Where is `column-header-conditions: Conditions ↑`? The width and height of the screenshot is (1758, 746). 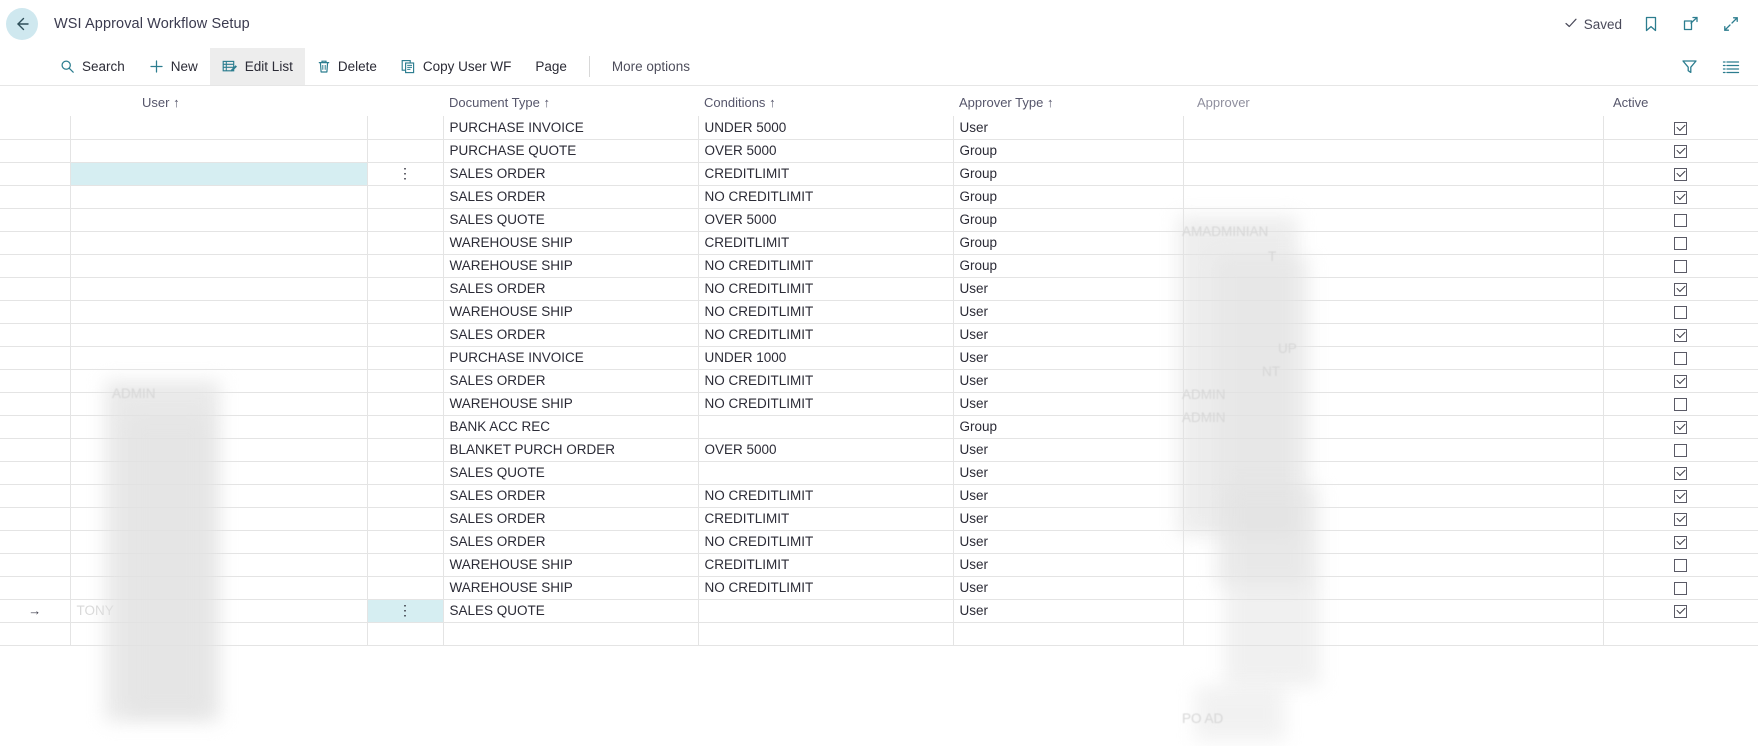 column-header-conditions: Conditions ↑ is located at coordinates (825, 101).